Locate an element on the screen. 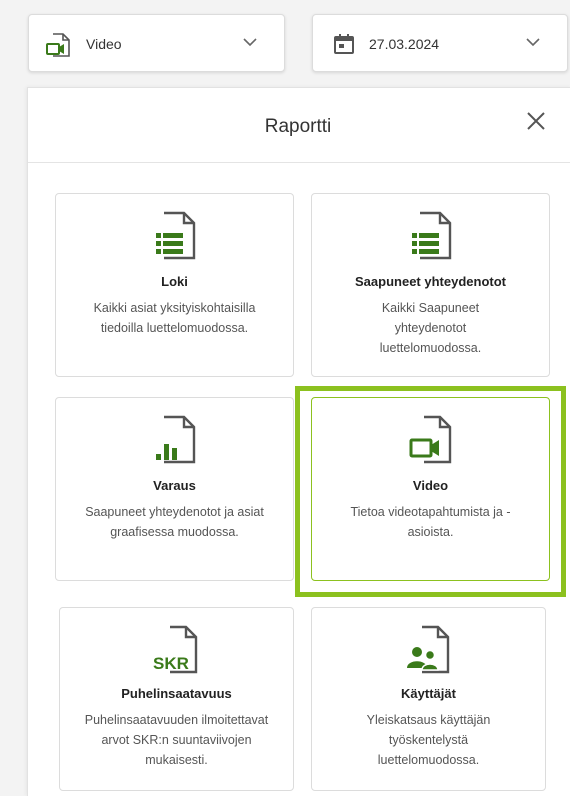  calendar-icon is located at coordinates (344, 44).